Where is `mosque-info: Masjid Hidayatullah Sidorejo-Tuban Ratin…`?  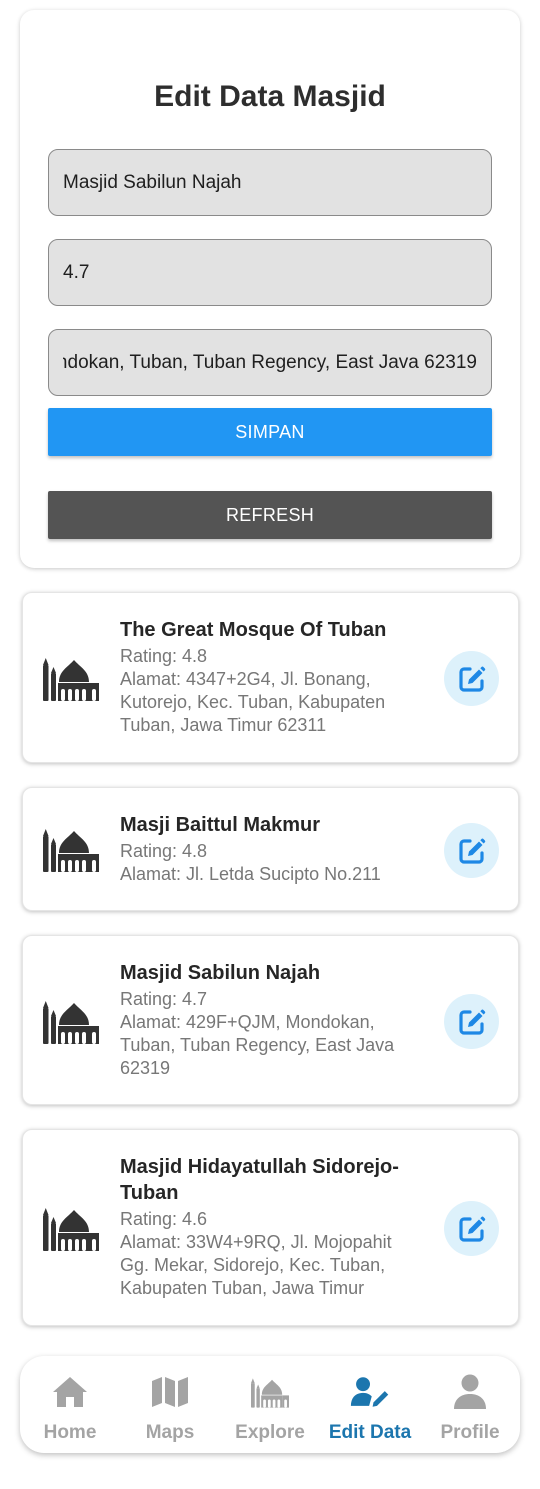 mosque-info: Masjid Hidayatullah Sidorejo-Tuban Ratin… is located at coordinates (270, 1227).